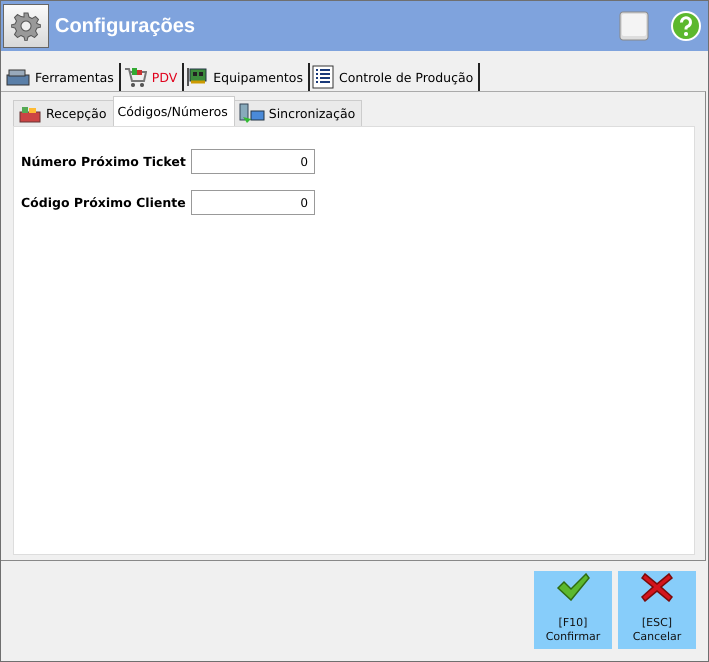 This screenshot has height=662, width=709. Describe the element at coordinates (125, 26) in the screenshot. I see `window-title: Configurações` at that location.